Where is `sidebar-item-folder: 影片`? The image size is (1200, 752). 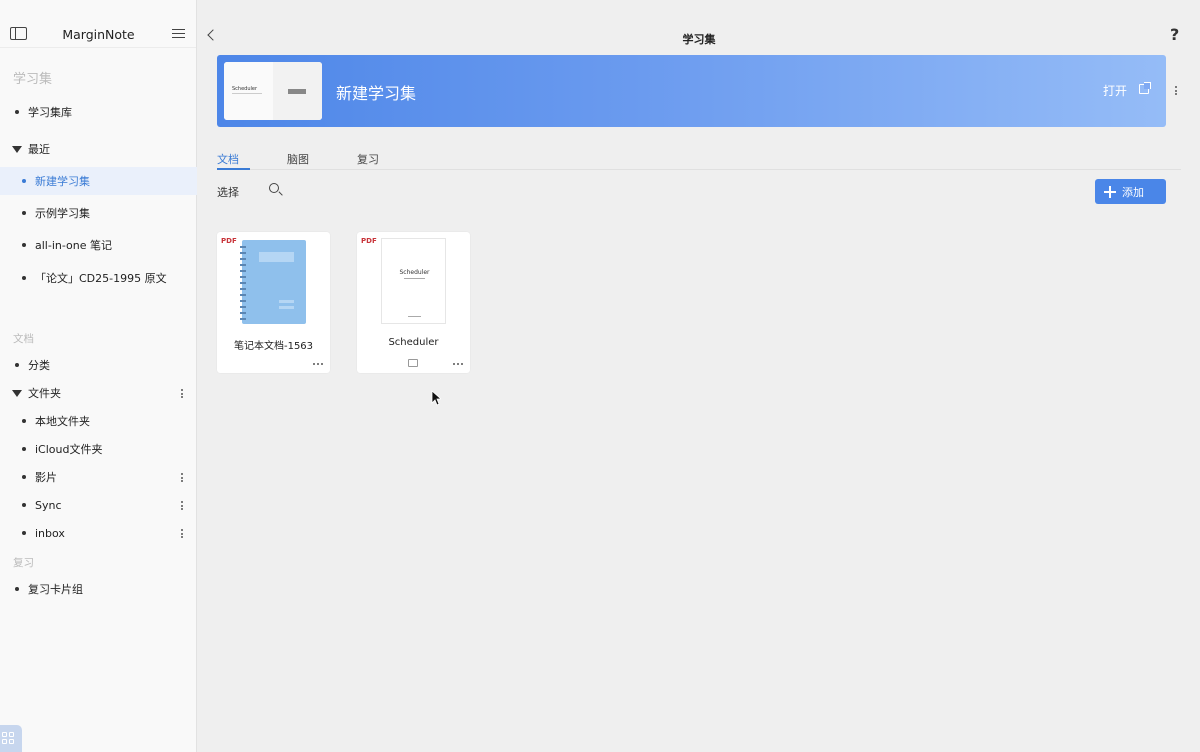 sidebar-item-folder: 影片 is located at coordinates (98, 477).